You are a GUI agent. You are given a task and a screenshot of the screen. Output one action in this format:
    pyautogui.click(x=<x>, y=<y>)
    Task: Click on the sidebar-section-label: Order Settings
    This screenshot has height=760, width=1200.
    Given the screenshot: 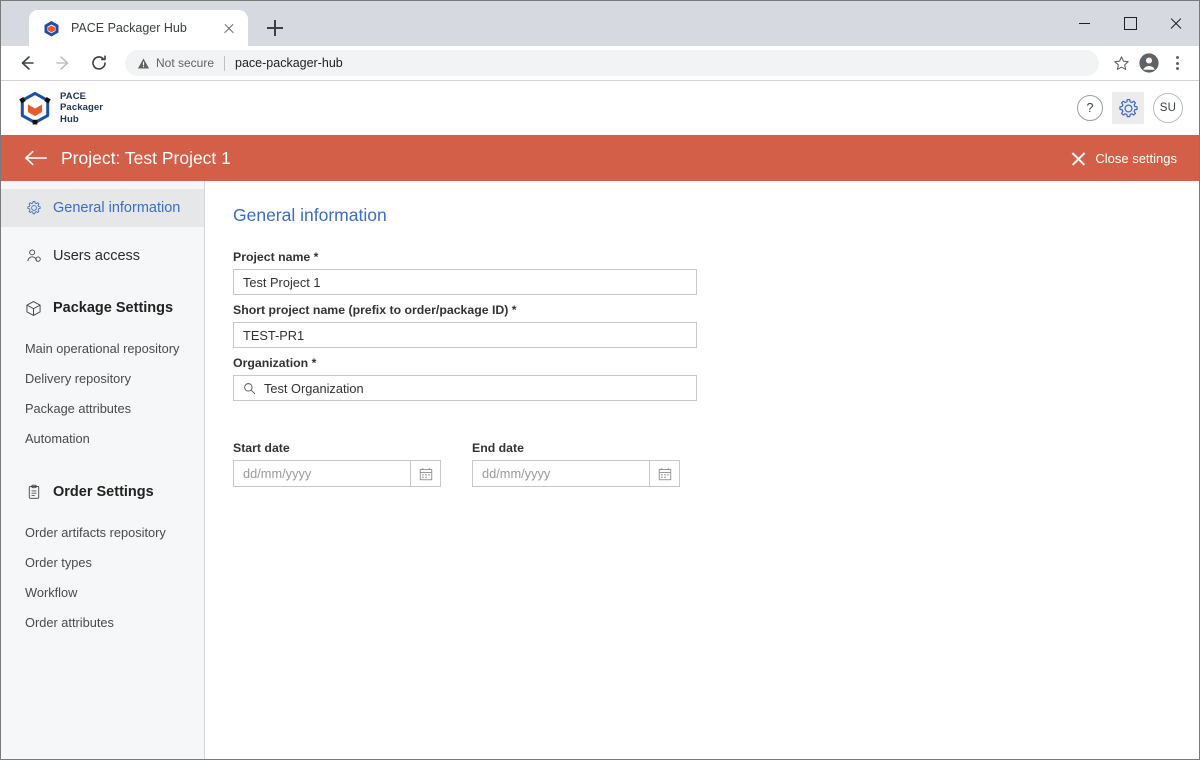 What is the action you would take?
    pyautogui.click(x=103, y=492)
    